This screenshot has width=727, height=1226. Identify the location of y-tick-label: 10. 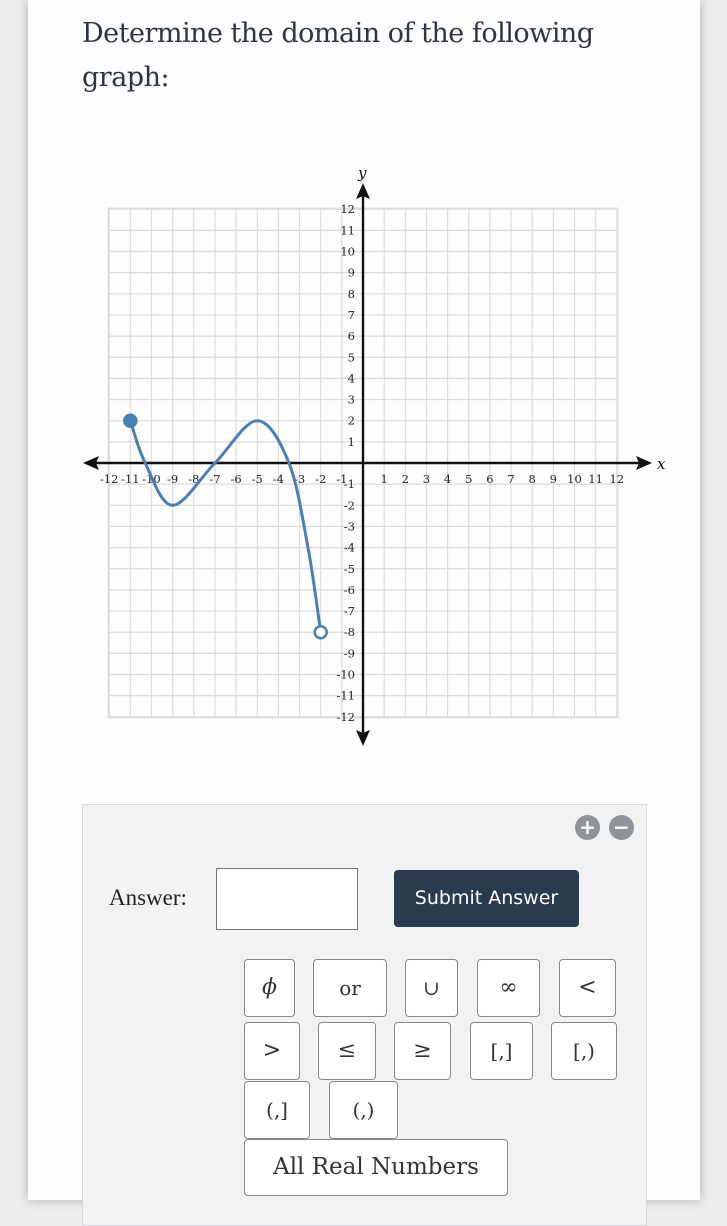
(347, 252).